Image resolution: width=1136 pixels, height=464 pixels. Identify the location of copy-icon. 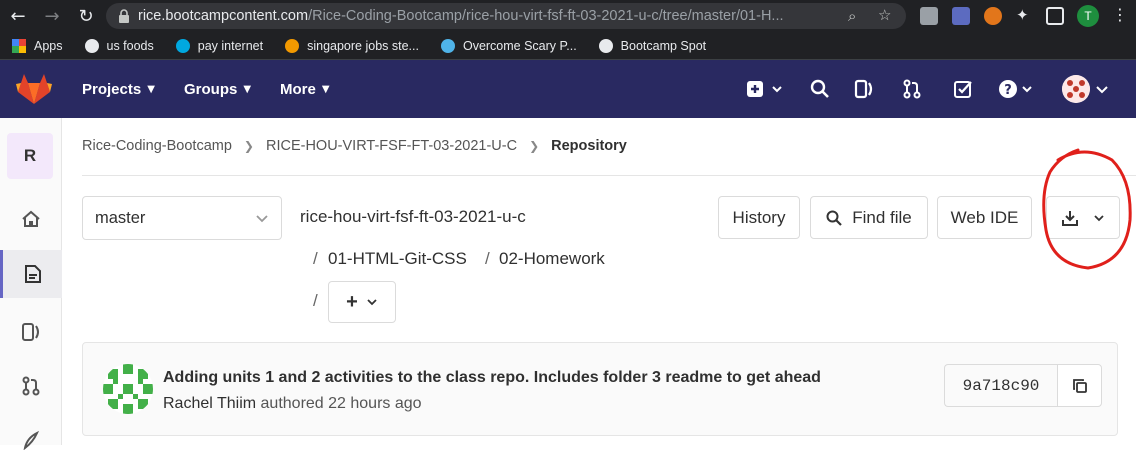
(1079, 385).